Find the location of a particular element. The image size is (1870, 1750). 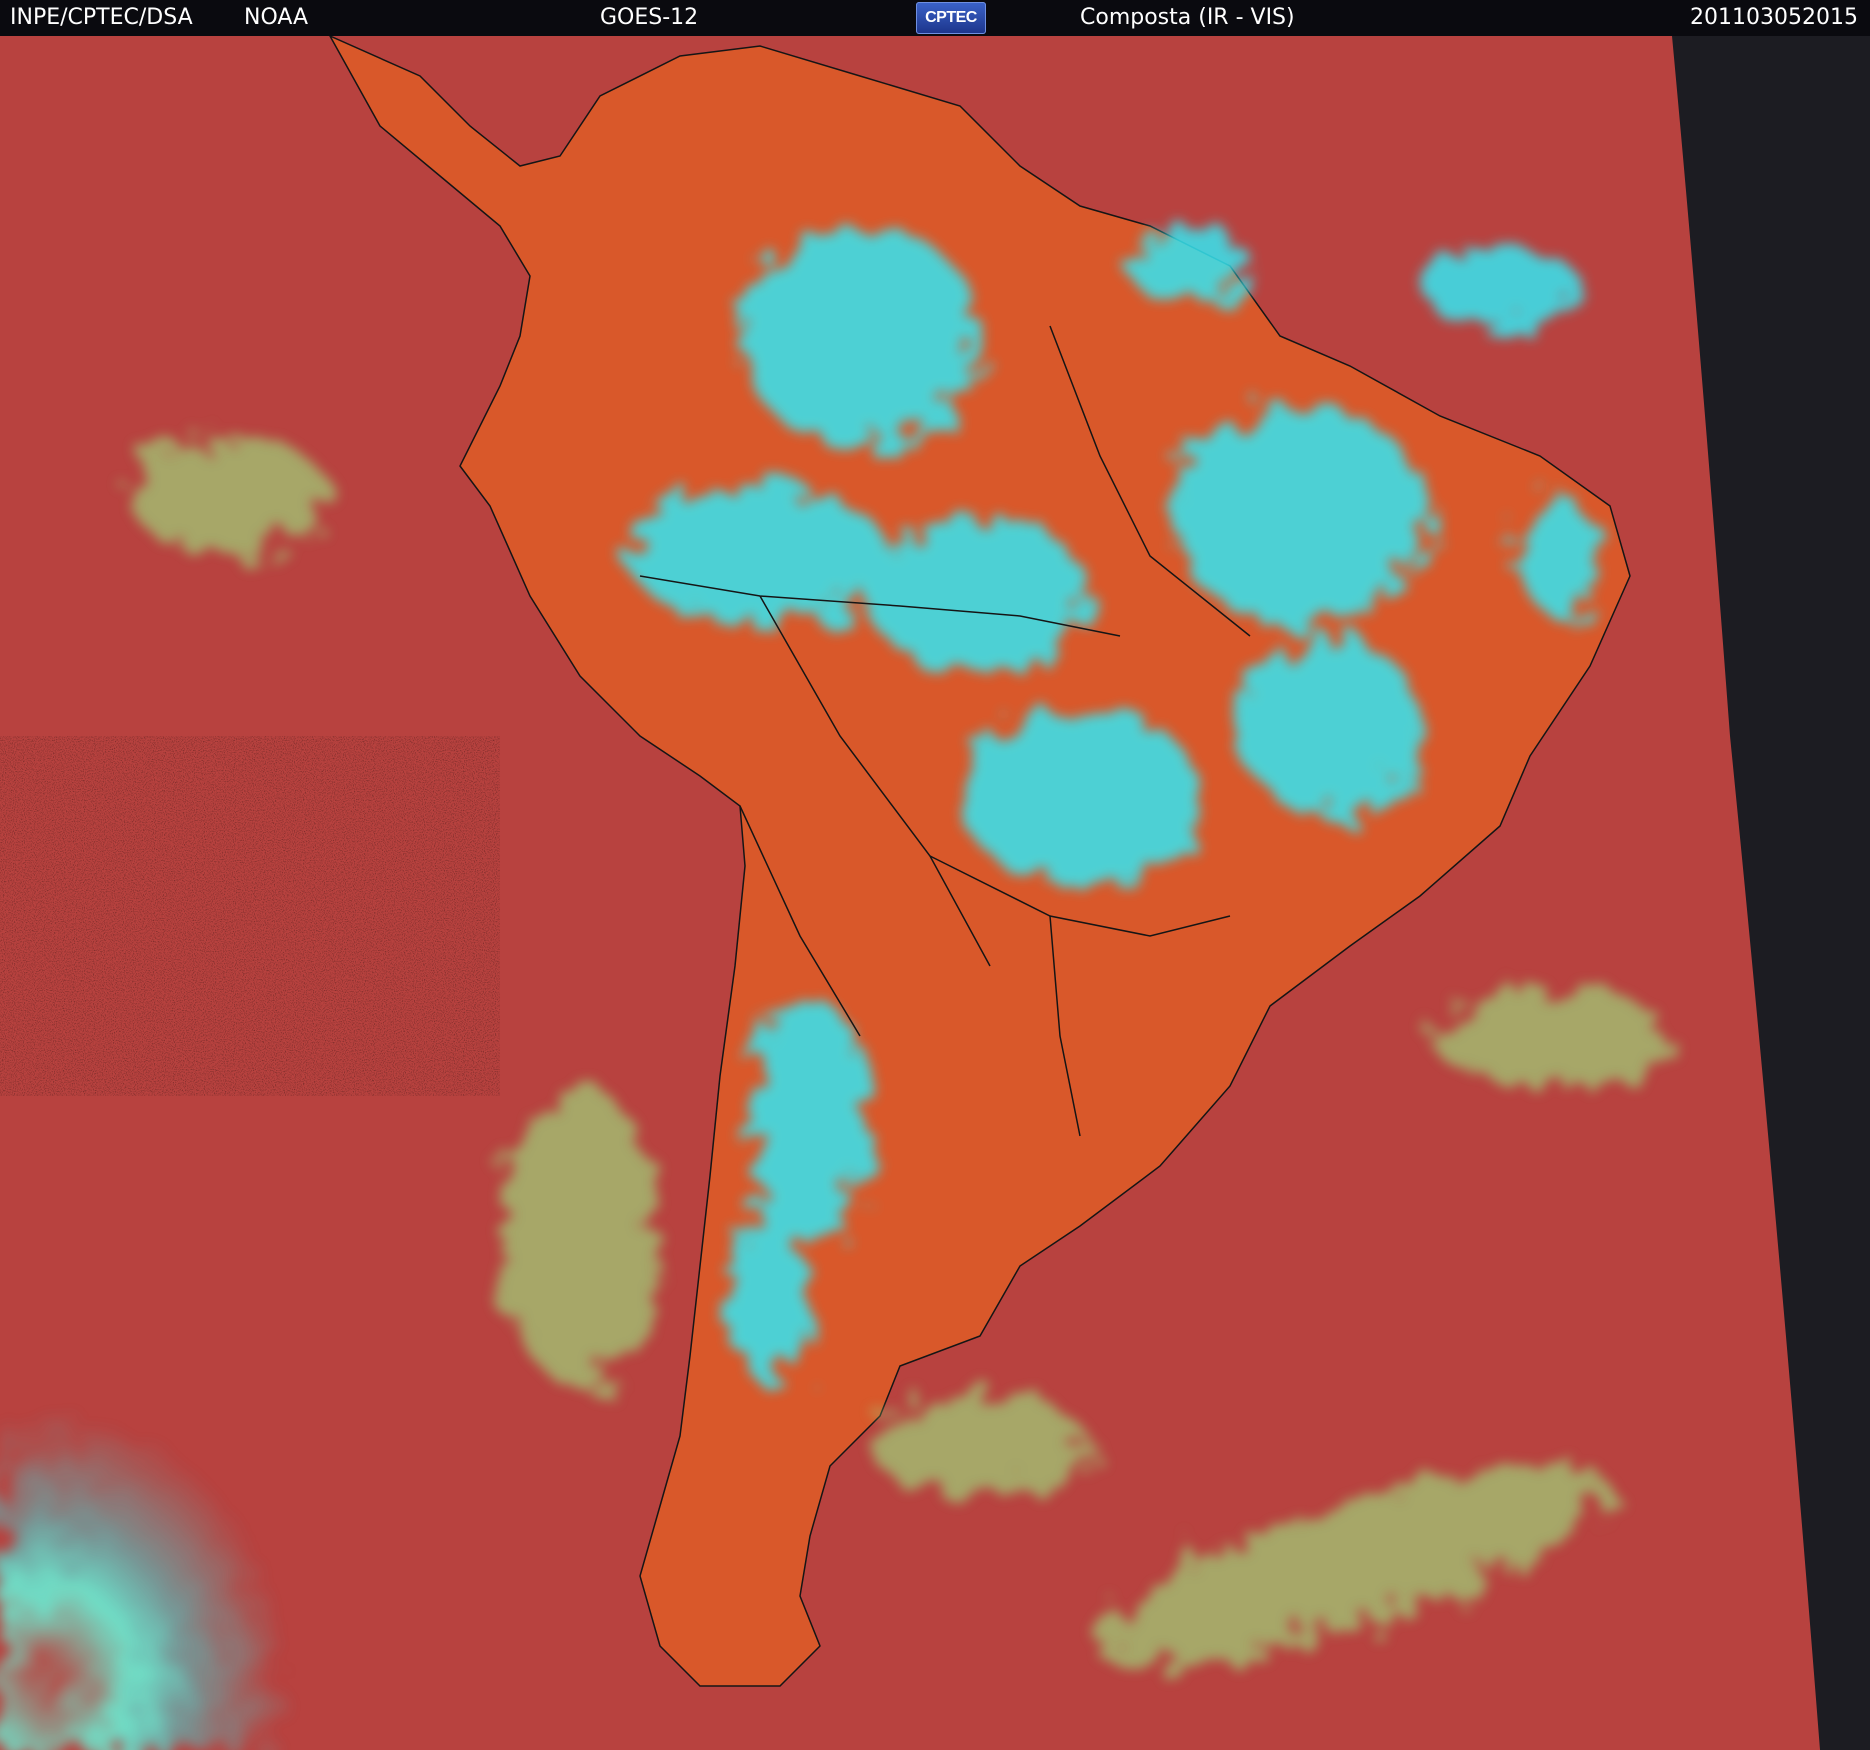

source-label: INPE/CPTEC/DSA is located at coordinates (101, 17).